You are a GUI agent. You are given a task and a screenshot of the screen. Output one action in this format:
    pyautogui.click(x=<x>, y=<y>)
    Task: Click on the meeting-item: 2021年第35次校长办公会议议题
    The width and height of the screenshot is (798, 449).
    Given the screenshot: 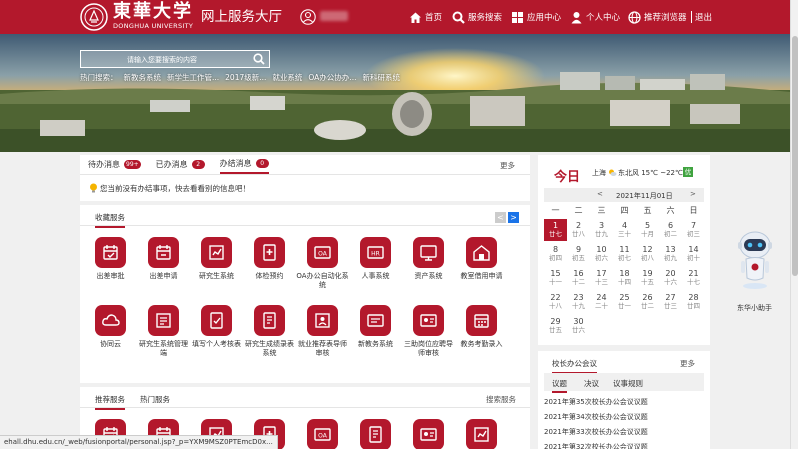 What is the action you would take?
    pyautogui.click(x=623, y=402)
    